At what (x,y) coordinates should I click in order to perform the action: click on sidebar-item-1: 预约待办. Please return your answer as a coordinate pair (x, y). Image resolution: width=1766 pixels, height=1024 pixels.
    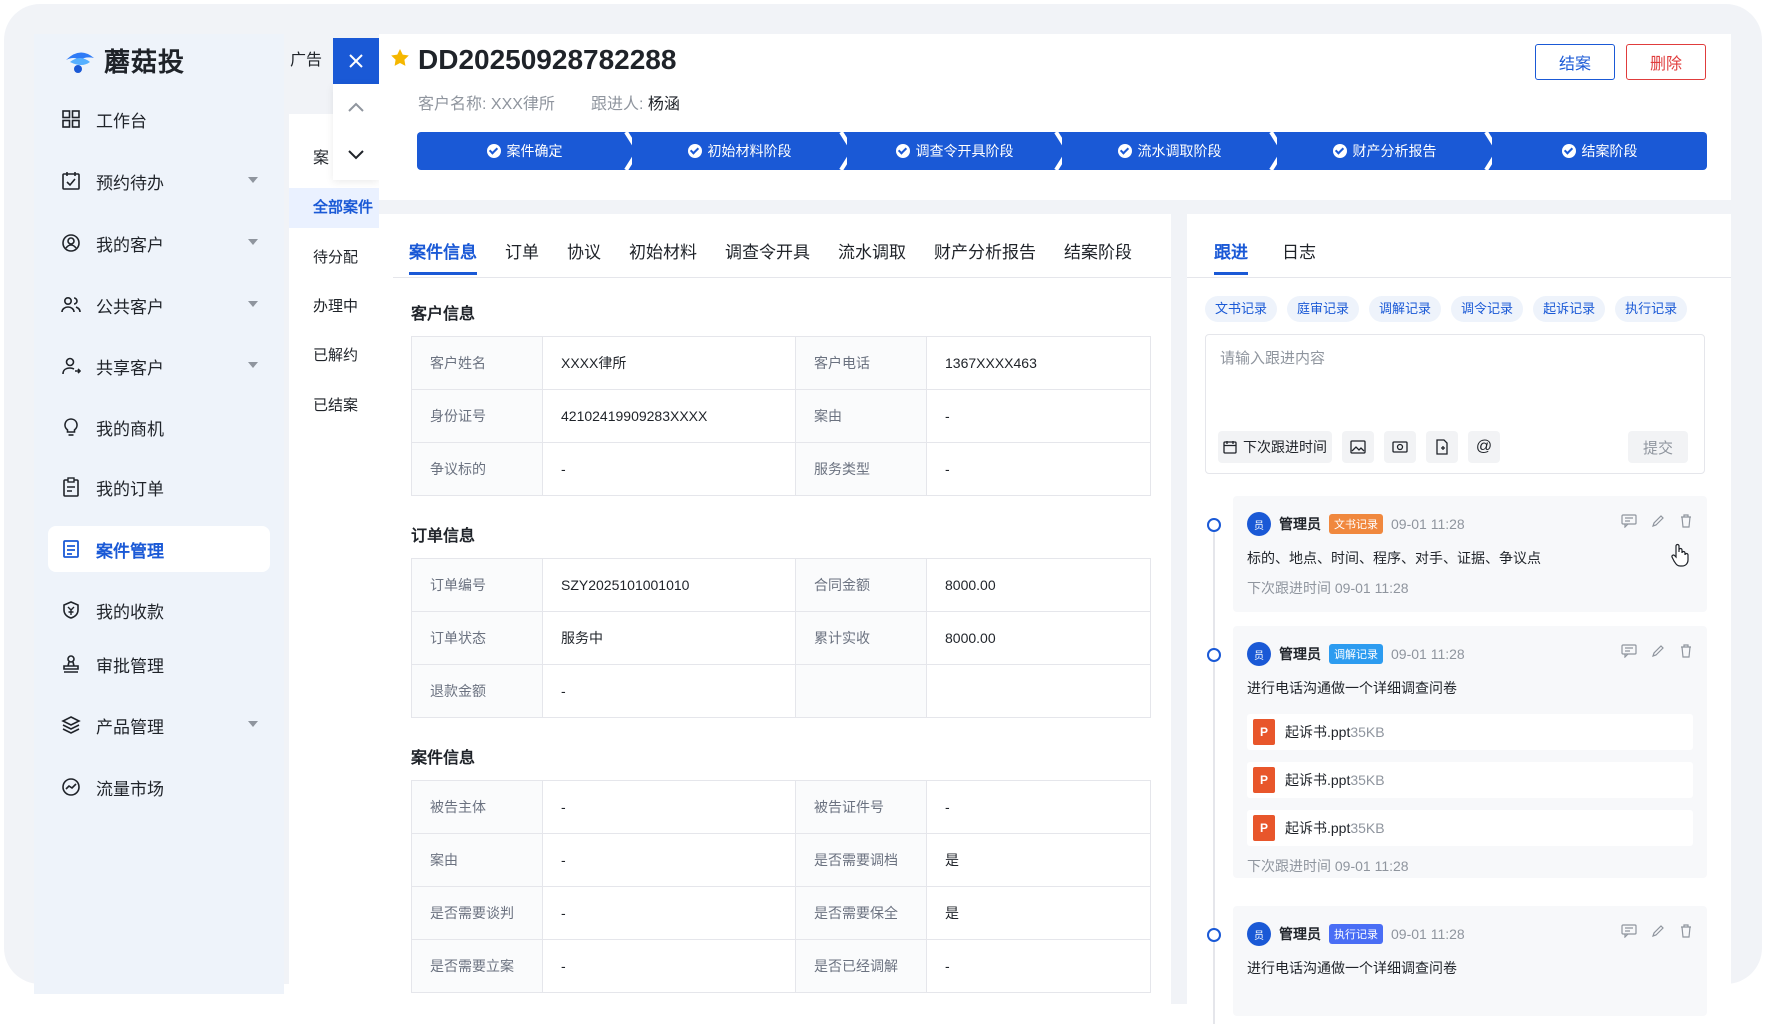
    Looking at the image, I should click on (159, 181).